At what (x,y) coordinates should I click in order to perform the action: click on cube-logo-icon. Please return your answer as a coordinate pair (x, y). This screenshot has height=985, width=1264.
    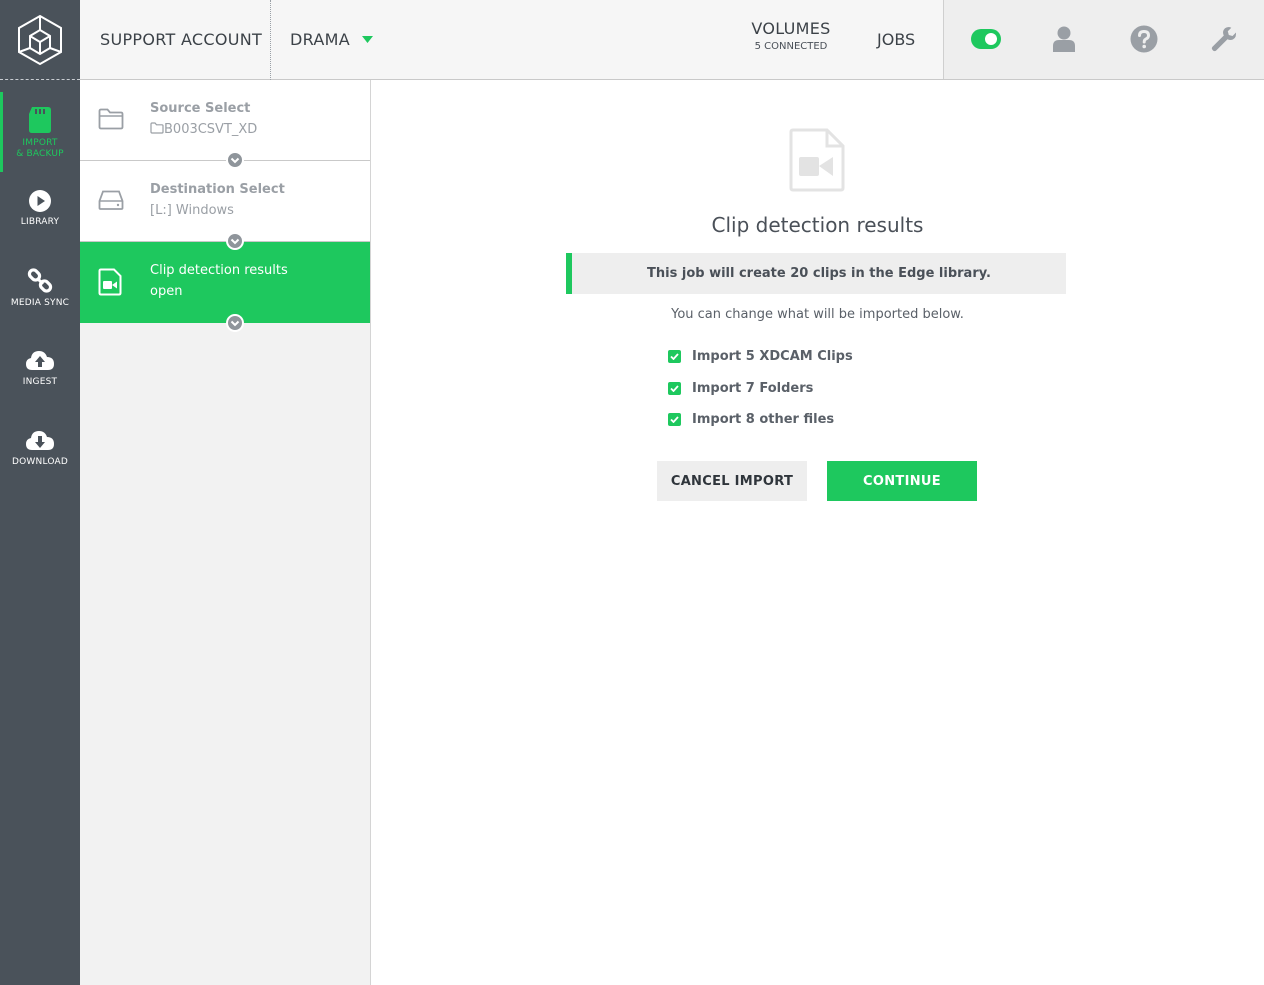
    Looking at the image, I should click on (40, 39).